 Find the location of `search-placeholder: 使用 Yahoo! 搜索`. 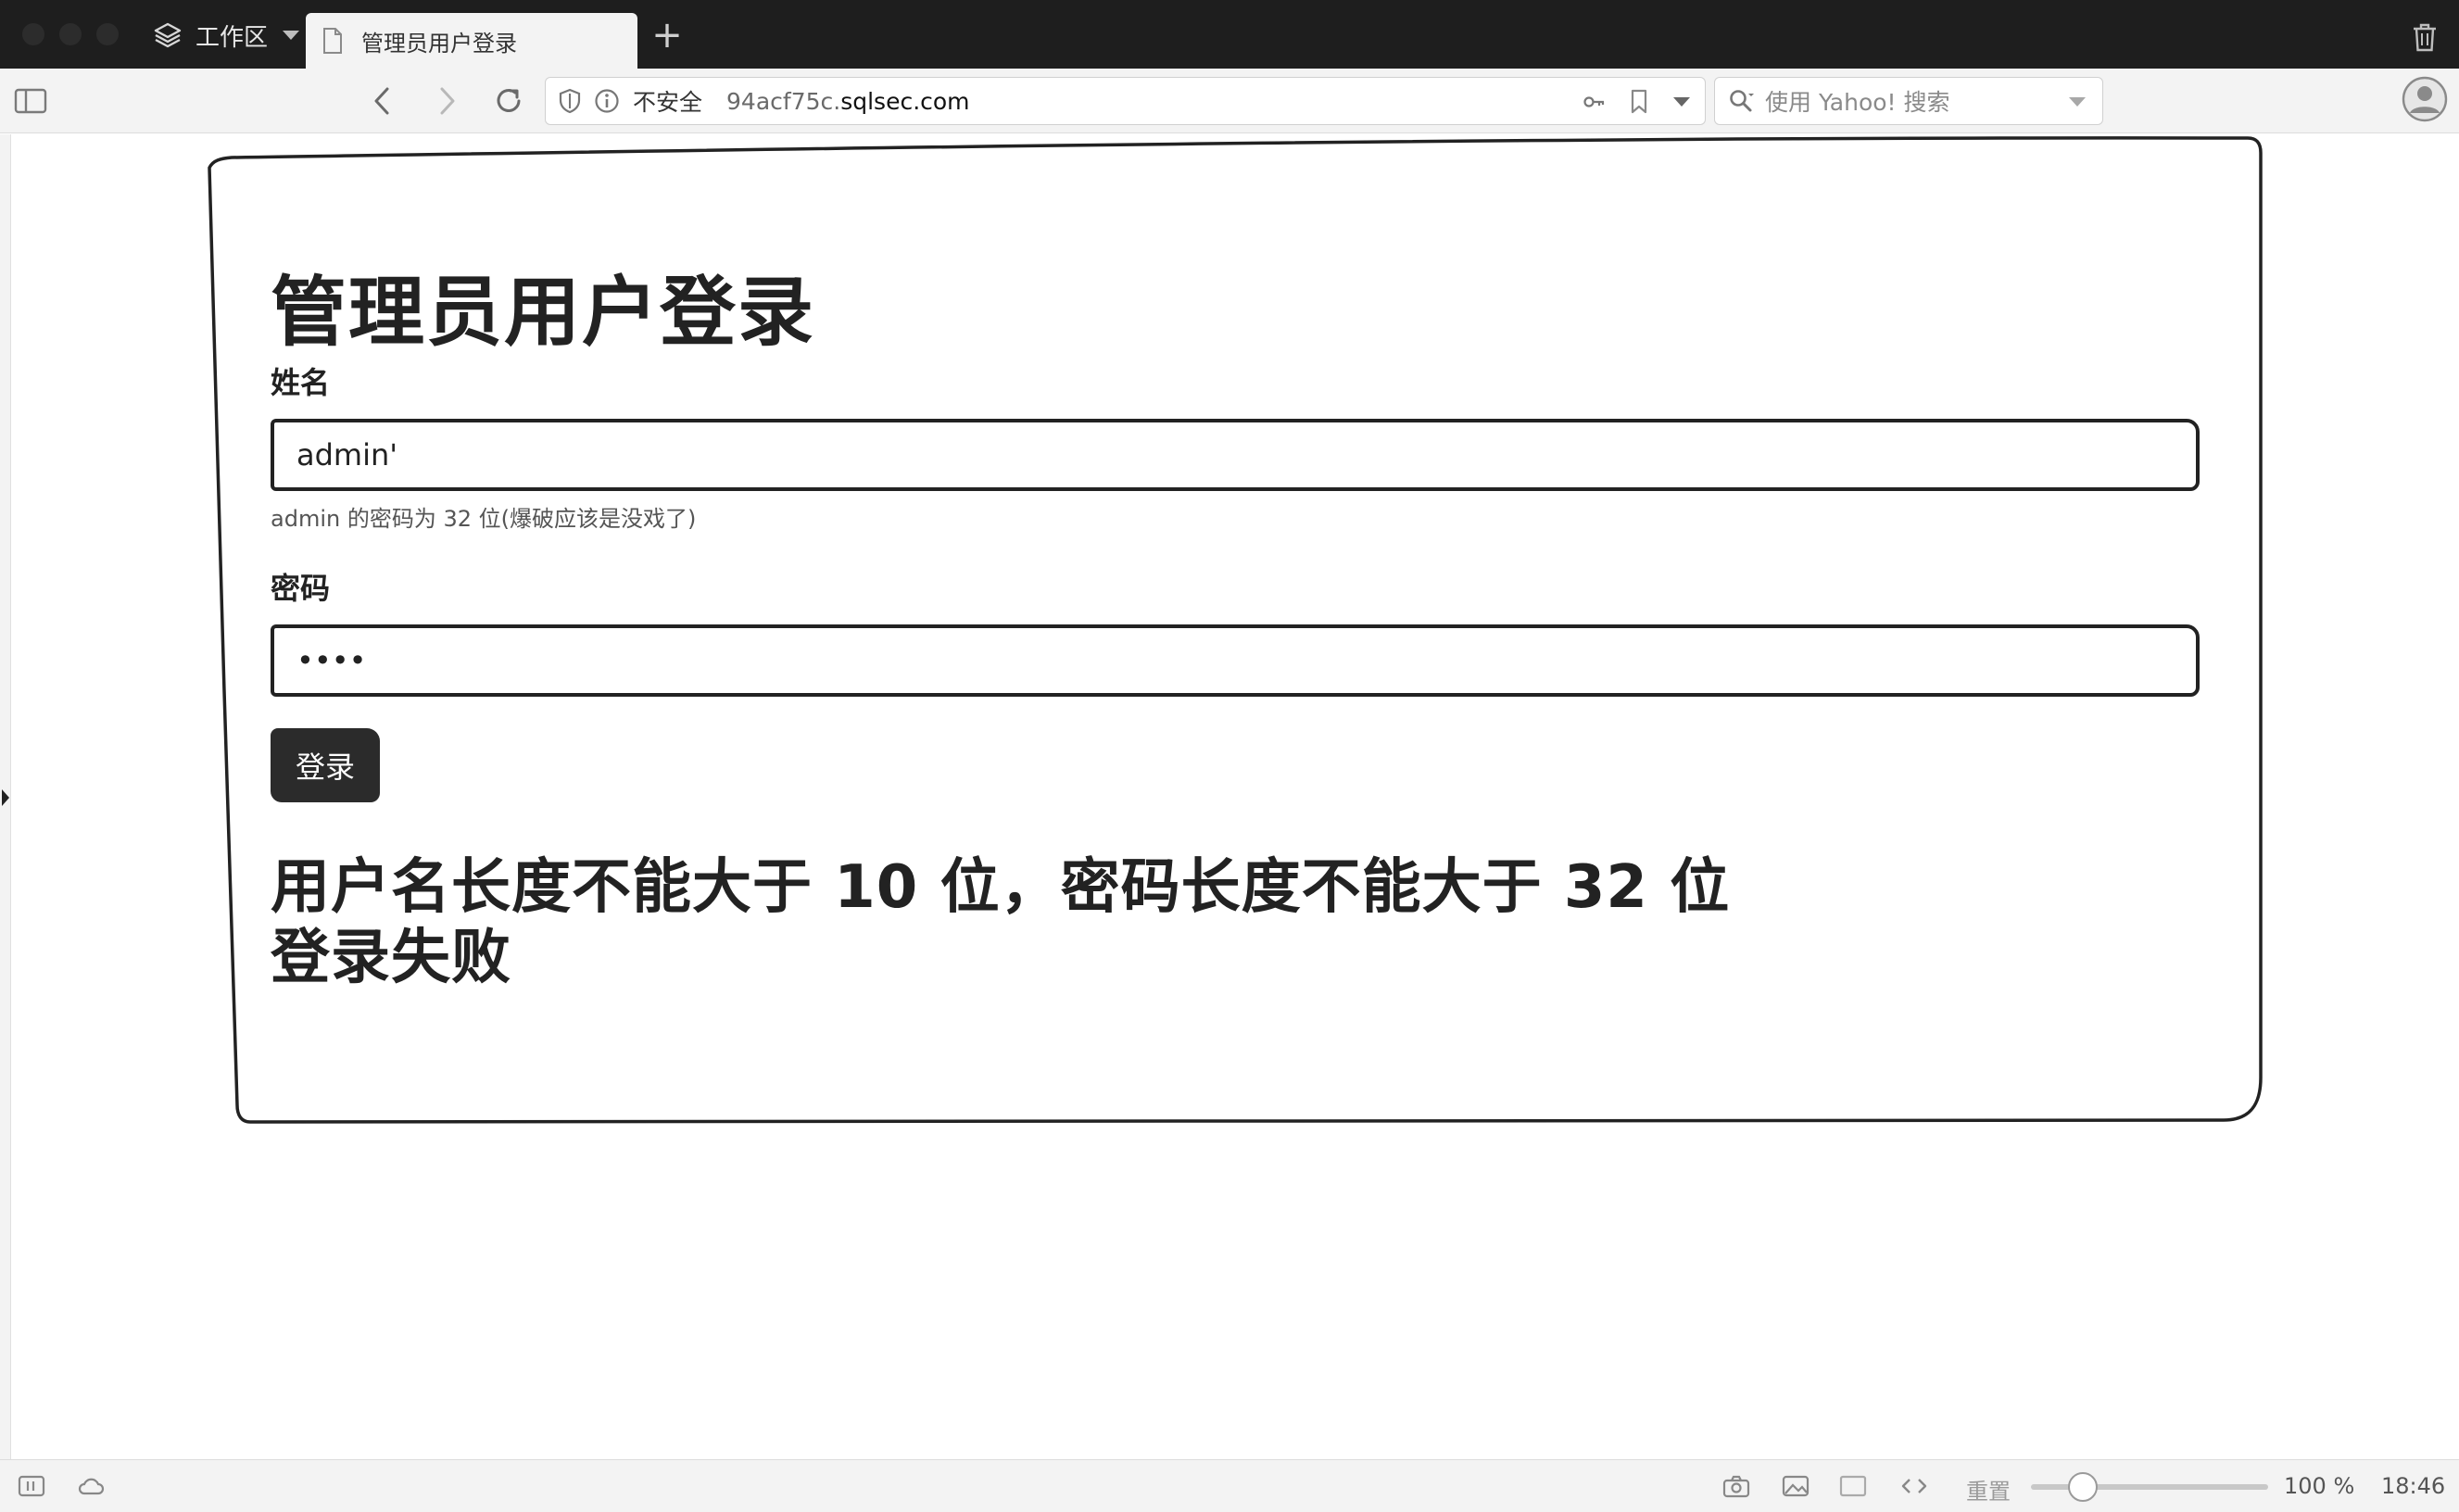

search-placeholder: 使用 Yahoo! 搜索 is located at coordinates (1857, 102).